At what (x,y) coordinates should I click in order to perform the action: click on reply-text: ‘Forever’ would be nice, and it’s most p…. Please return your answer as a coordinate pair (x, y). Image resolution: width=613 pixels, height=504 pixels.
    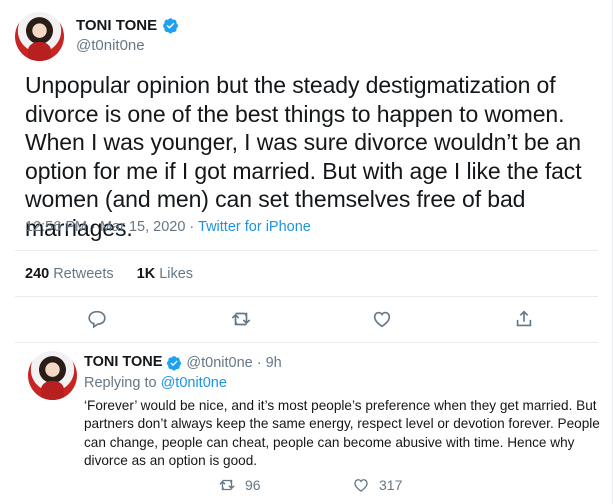
    Looking at the image, I should click on (342, 433).